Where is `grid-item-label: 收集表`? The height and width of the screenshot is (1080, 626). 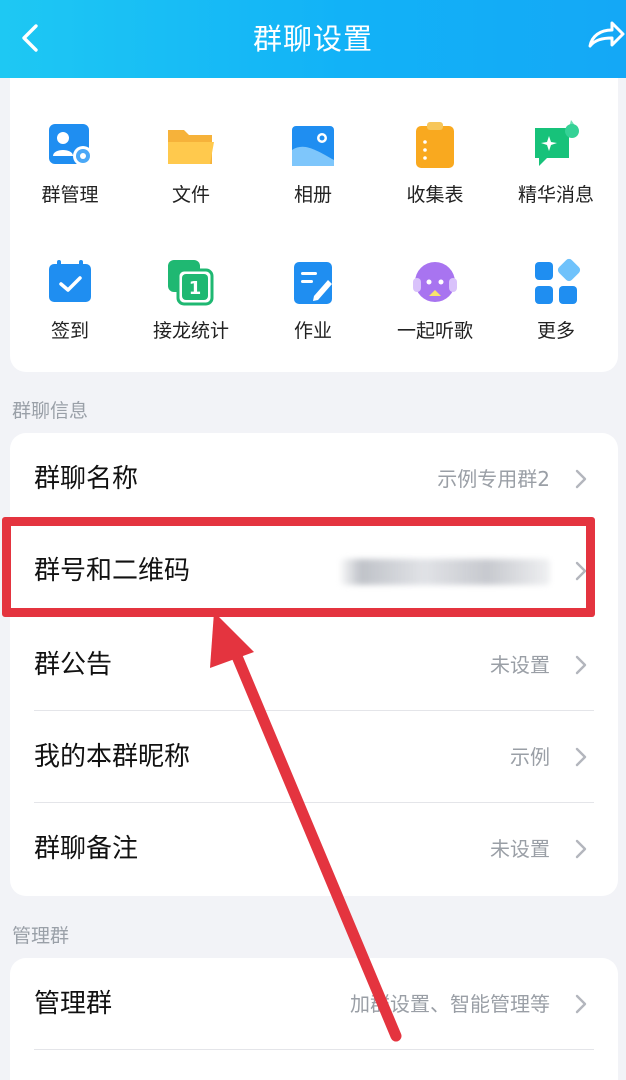
grid-item-label: 收集表 is located at coordinates (435, 195).